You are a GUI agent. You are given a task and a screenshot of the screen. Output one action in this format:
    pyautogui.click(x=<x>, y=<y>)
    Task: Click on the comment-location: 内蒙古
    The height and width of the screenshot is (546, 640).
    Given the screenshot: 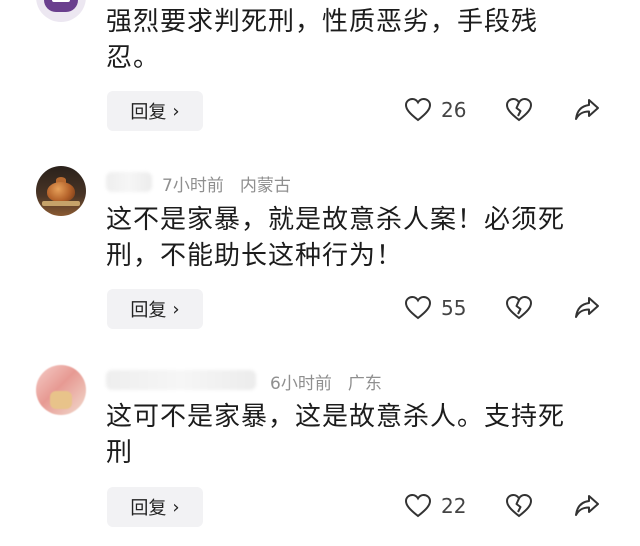 What is the action you would take?
    pyautogui.click(x=265, y=186)
    